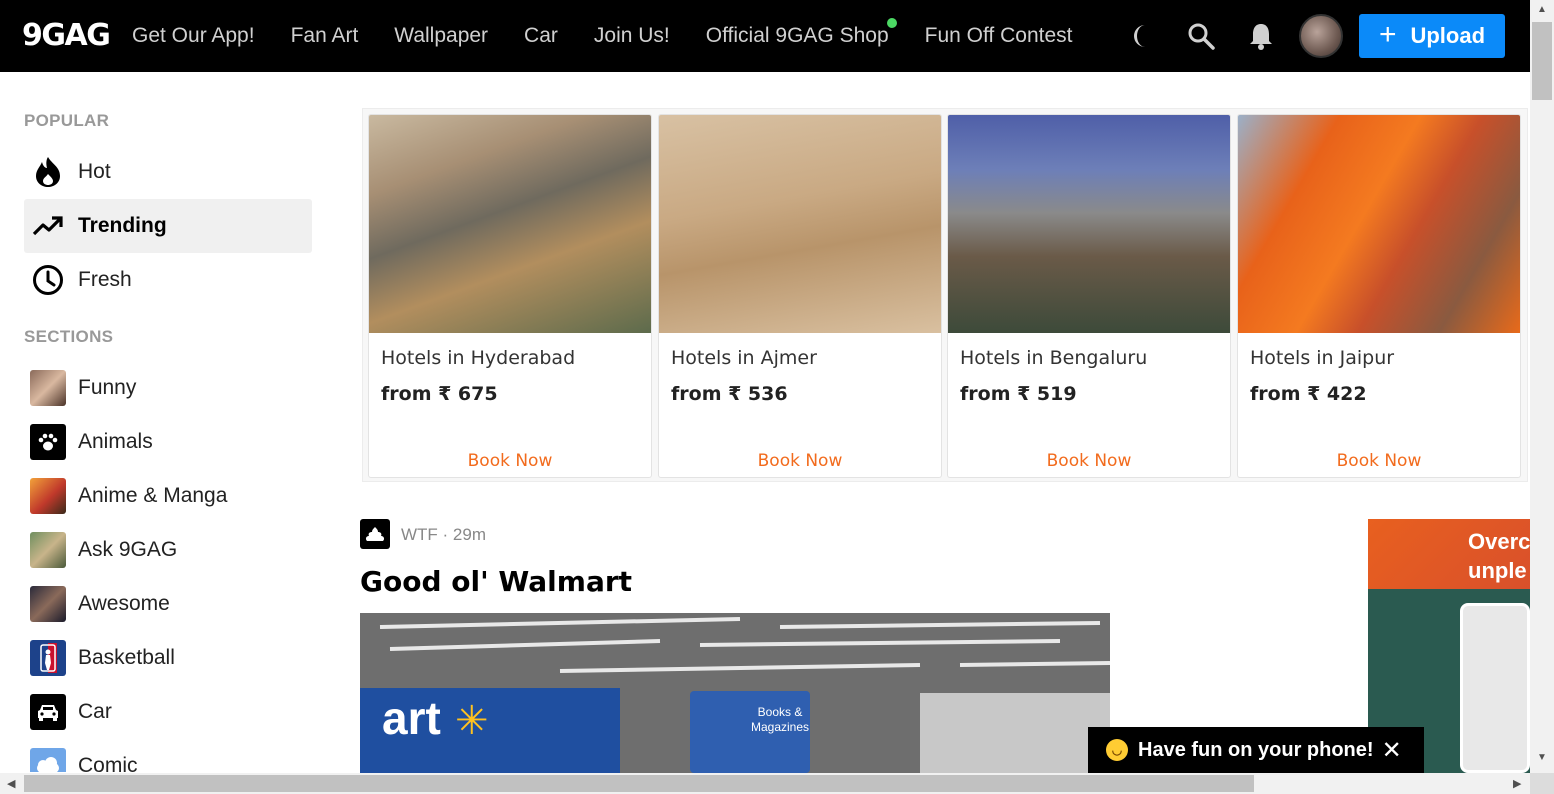  I want to click on sidebar-item-car: Car, so click(168, 712).